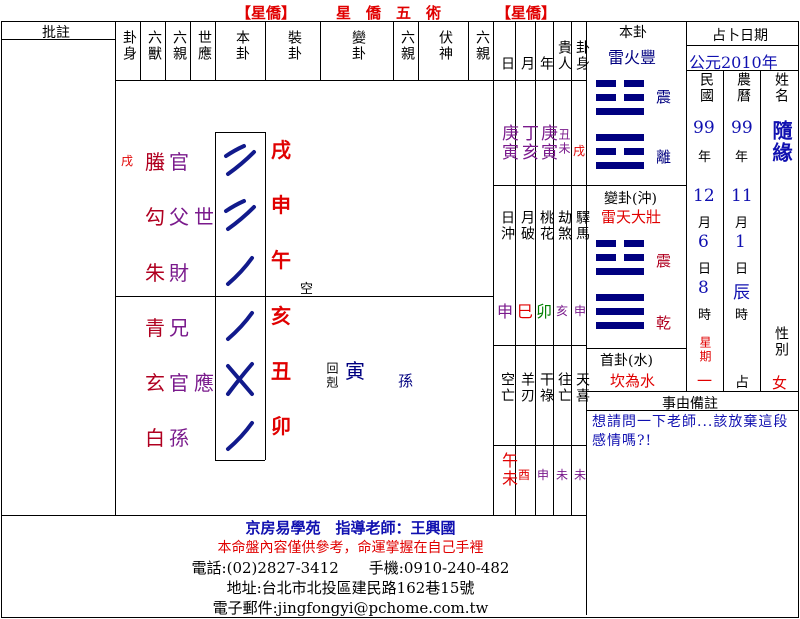 Image resolution: width=800 pixels, height=619 pixels. I want to click on line5-bian-branch: 寅, so click(355, 371).